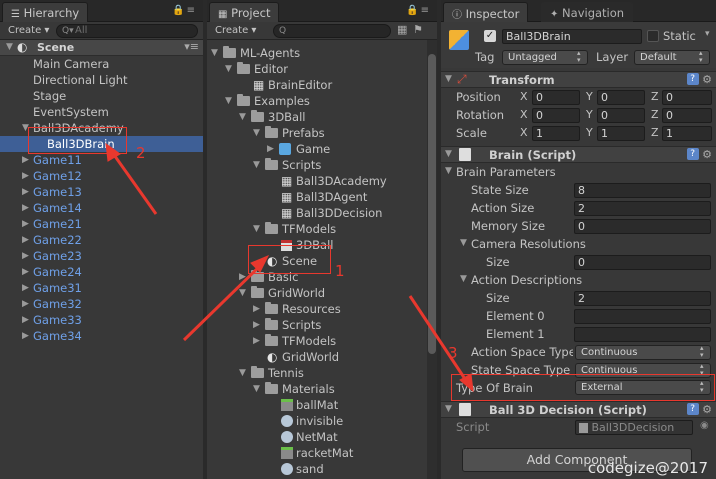 The height and width of the screenshot is (479, 716). Describe the element at coordinates (642, 298) in the screenshot. I see `action-desc-size-field: 2` at that location.